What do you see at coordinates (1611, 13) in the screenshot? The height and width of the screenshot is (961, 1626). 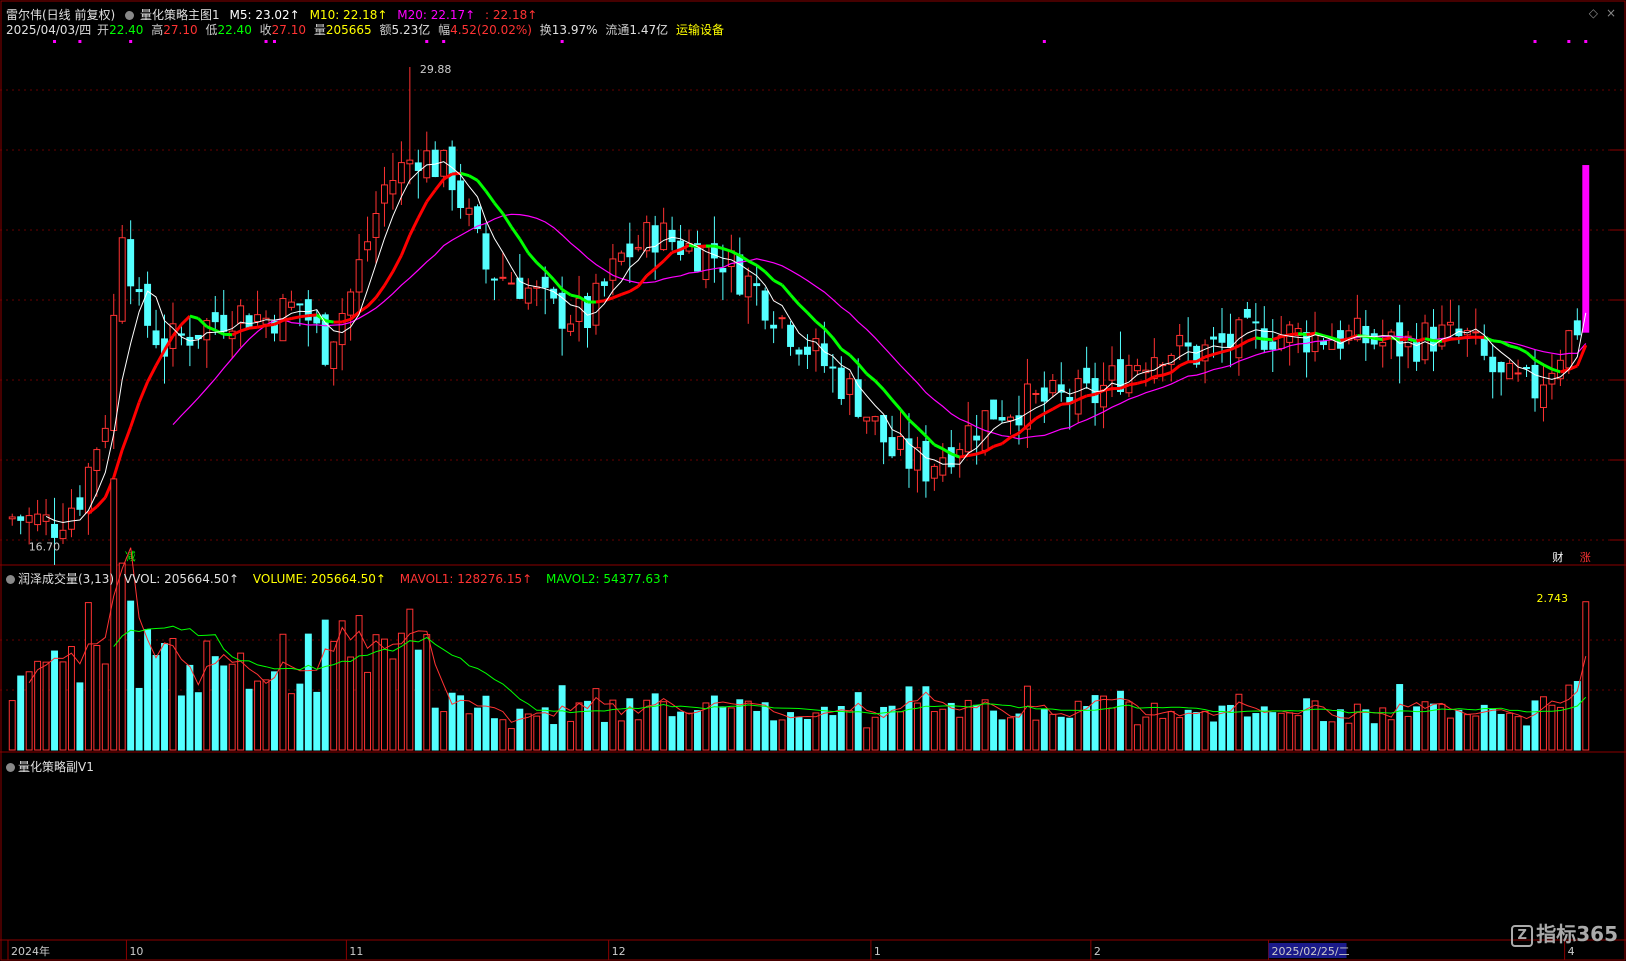 I see `close-icon: ×` at bounding box center [1611, 13].